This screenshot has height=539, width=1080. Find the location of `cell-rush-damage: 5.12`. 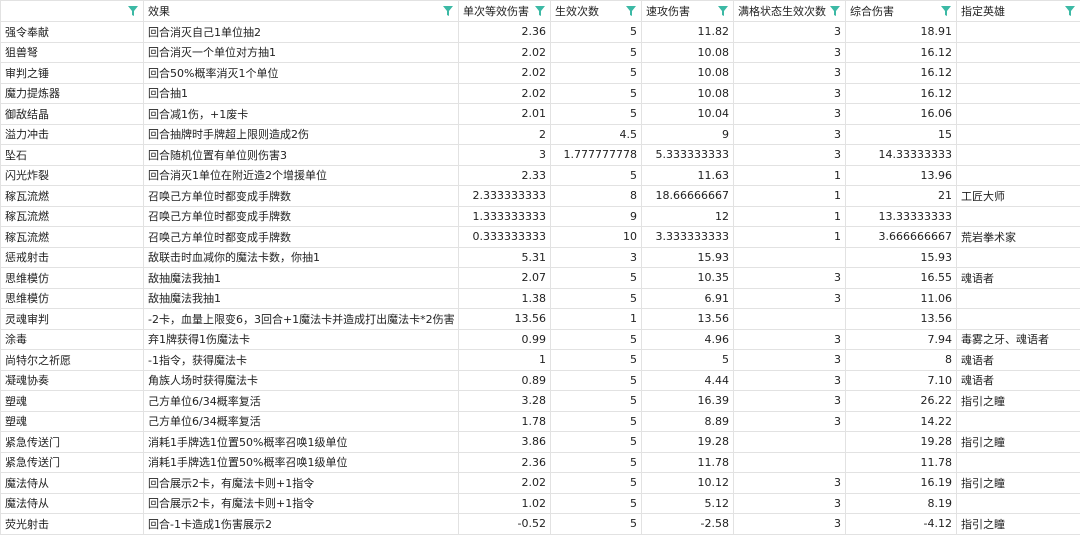

cell-rush-damage: 5.12 is located at coordinates (687, 503).